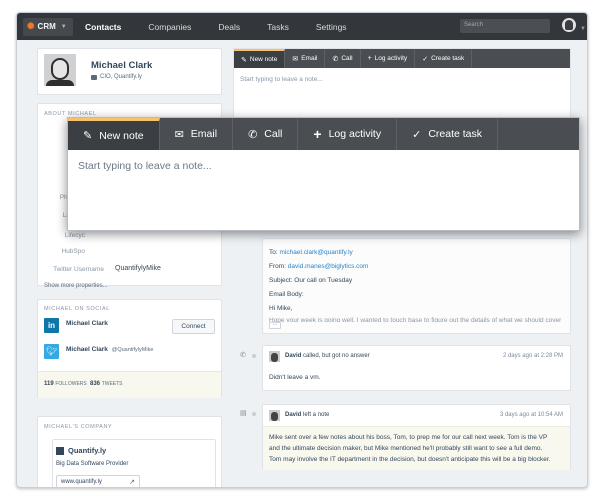  What do you see at coordinates (49, 384) in the screenshot?
I see `followers-count: 119` at bounding box center [49, 384].